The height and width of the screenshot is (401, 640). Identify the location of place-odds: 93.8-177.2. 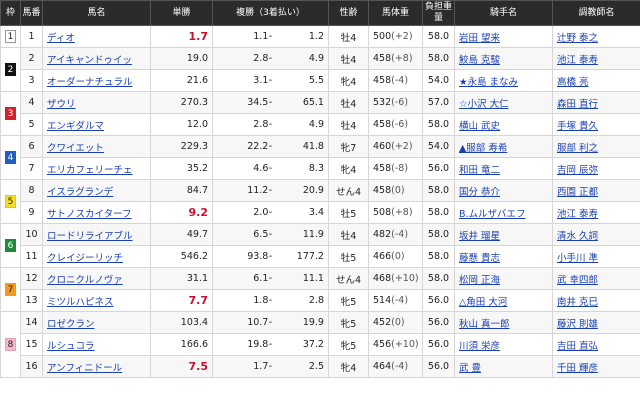
(270, 256).